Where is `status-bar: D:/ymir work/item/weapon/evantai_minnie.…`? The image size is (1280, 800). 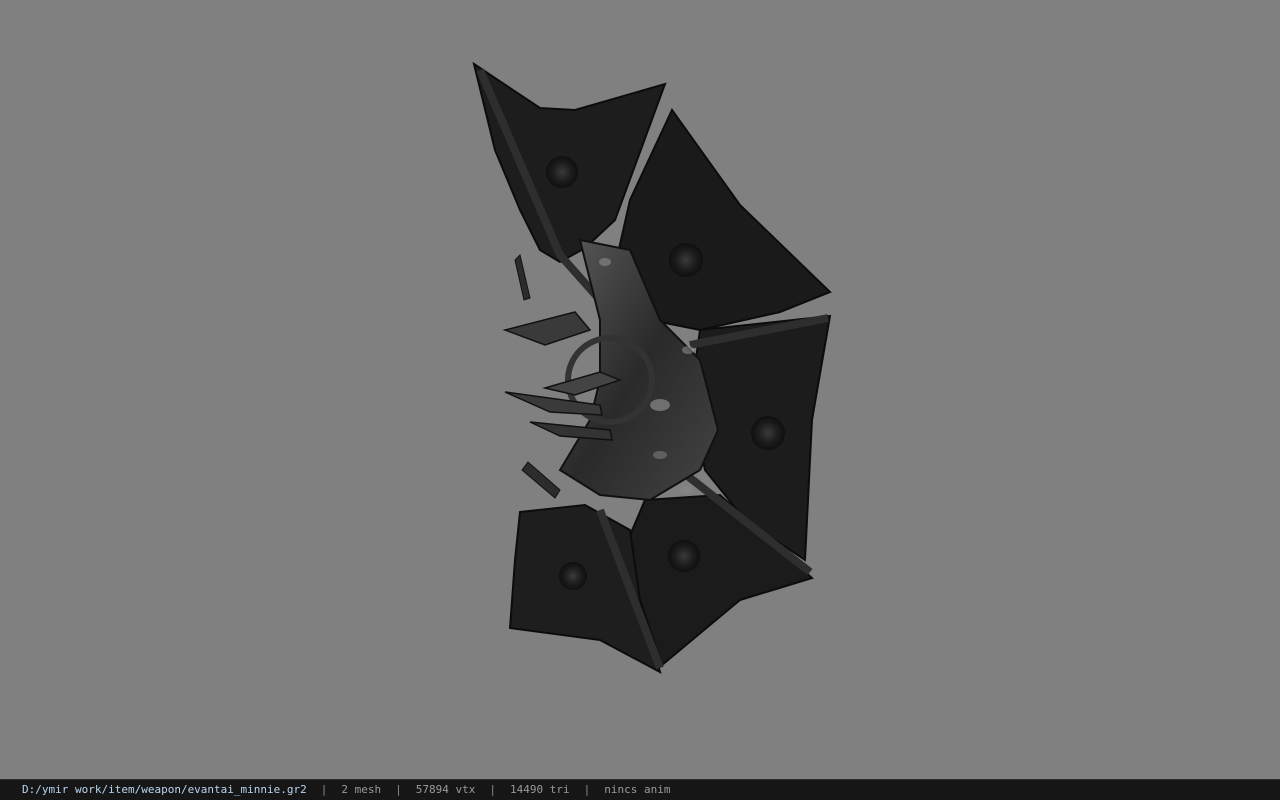 status-bar: D:/ymir work/item/weapon/evantai_minnie.… is located at coordinates (640, 789).